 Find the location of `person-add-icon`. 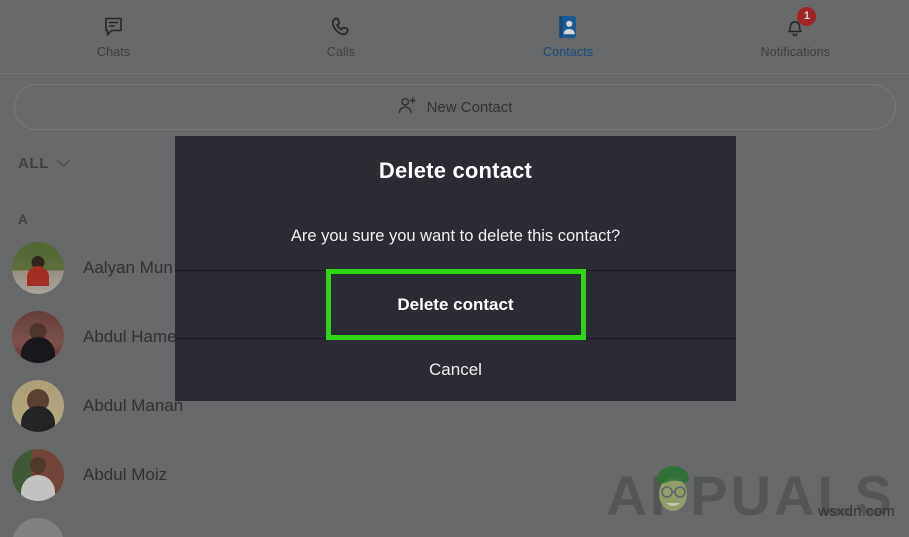

person-add-icon is located at coordinates (407, 107).